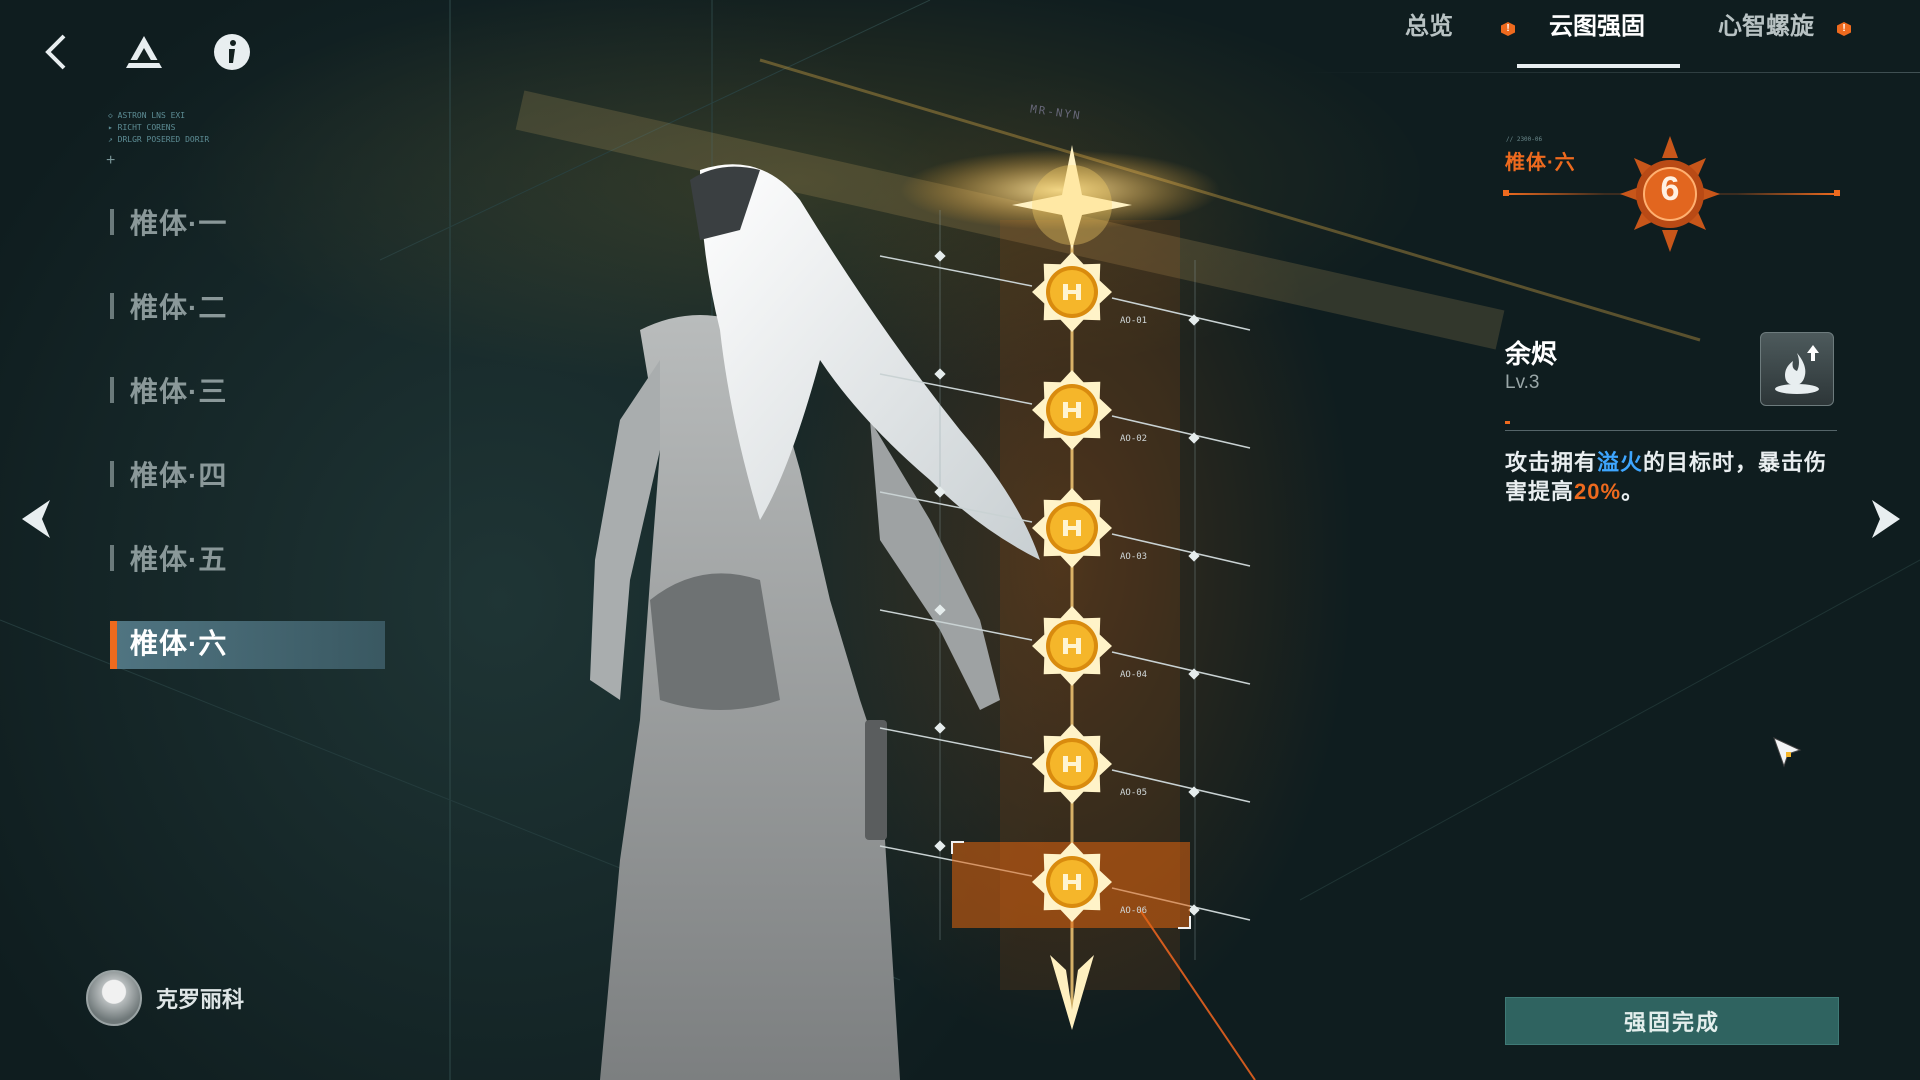 The image size is (1920, 1080). Describe the element at coordinates (179, 643) in the screenshot. I see `nav-item-label: 椎体·六` at that location.